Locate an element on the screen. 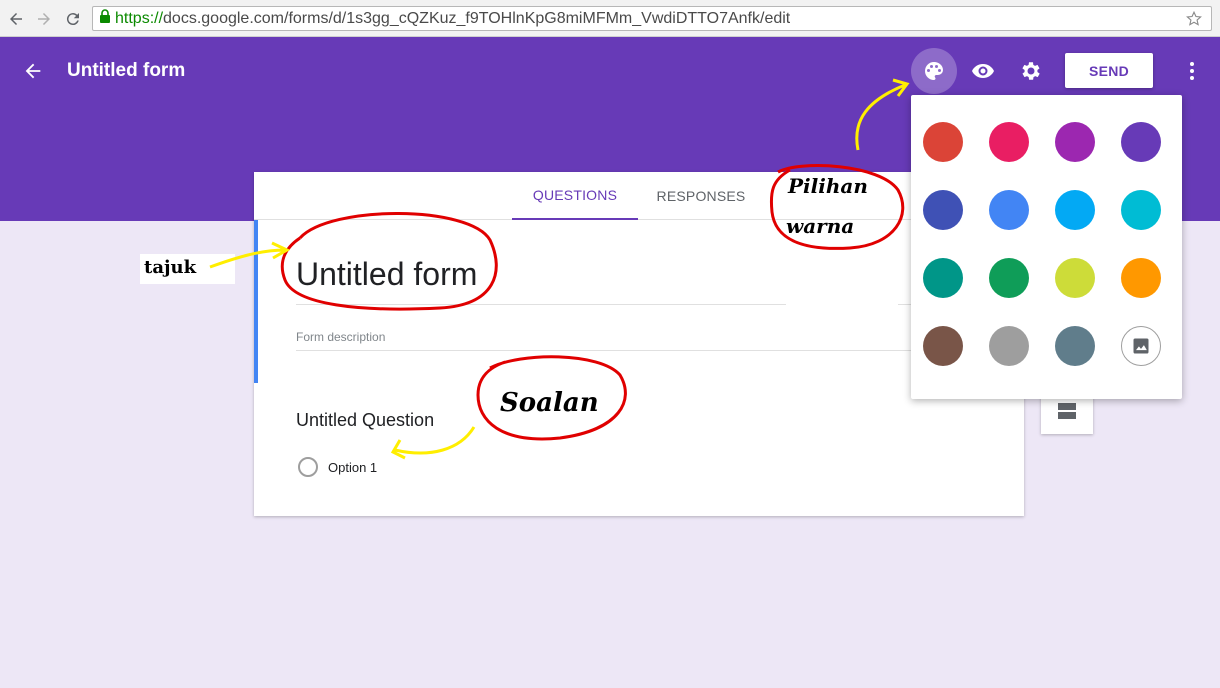 Image resolution: width=1220 pixels, height=688 pixels. preview-button is located at coordinates (983, 71).